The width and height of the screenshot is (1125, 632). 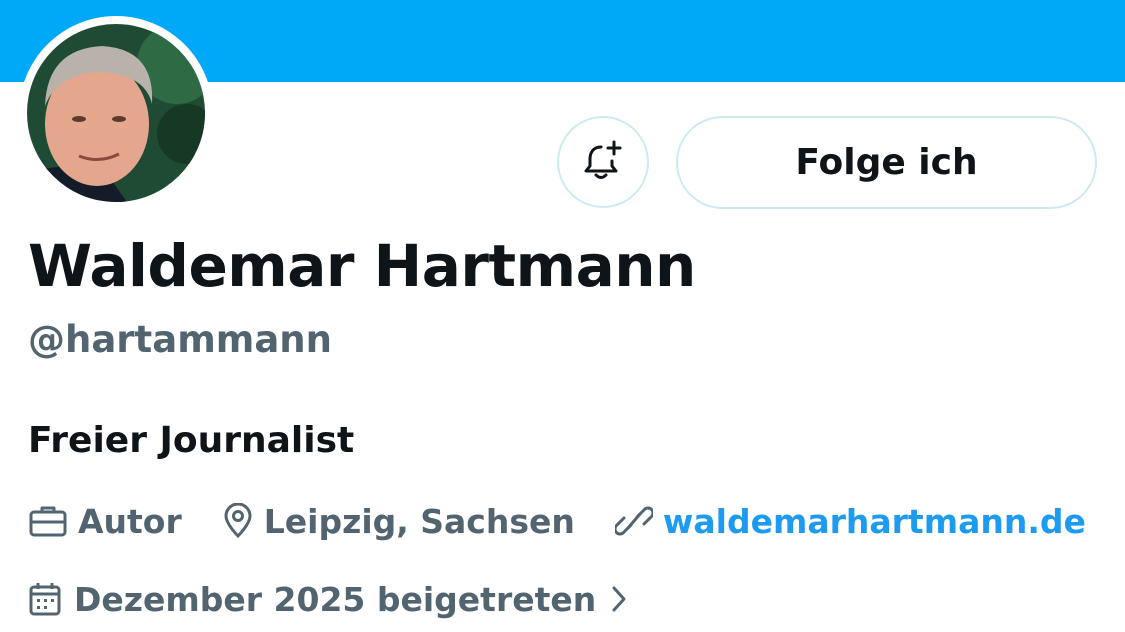 What do you see at coordinates (48, 521) in the screenshot?
I see `briefcase-icon` at bounding box center [48, 521].